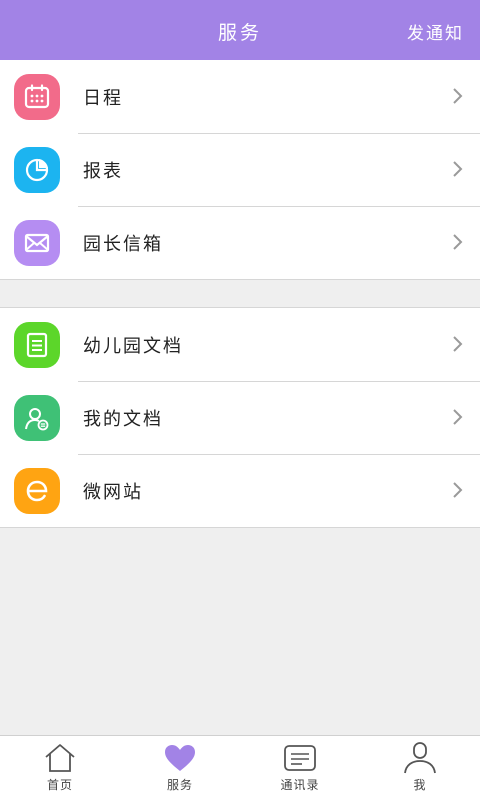 The width and height of the screenshot is (480, 800). Describe the element at coordinates (240, 490) in the screenshot. I see `menu-item-micro-site: 微网站` at that location.